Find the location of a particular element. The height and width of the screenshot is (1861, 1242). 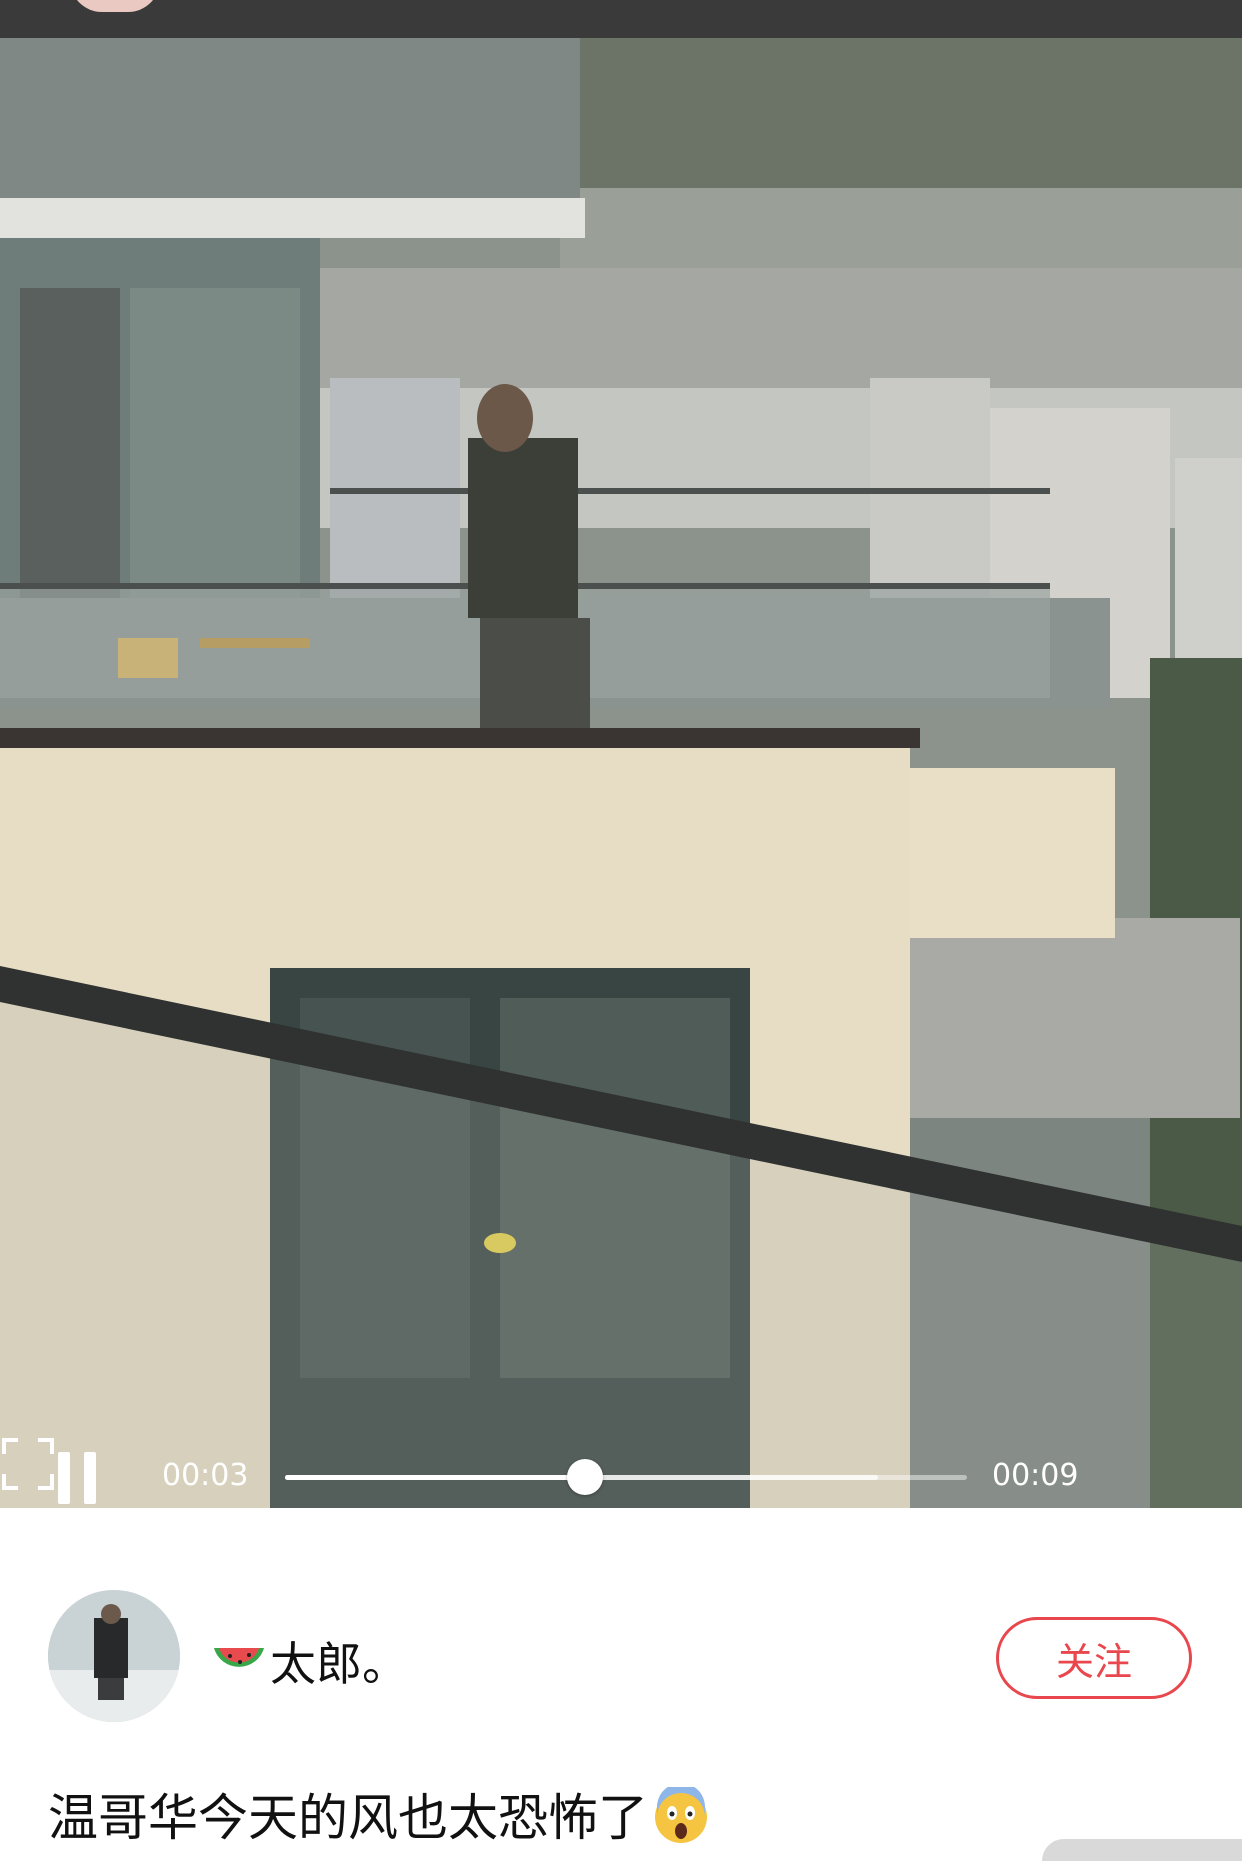

follow-button: 关注 is located at coordinates (1094, 1658).